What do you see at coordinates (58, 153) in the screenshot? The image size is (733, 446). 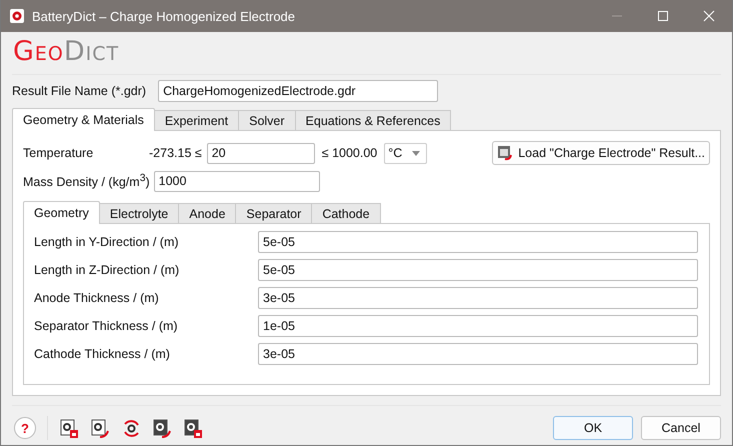 I see `field-label: Temperature` at bounding box center [58, 153].